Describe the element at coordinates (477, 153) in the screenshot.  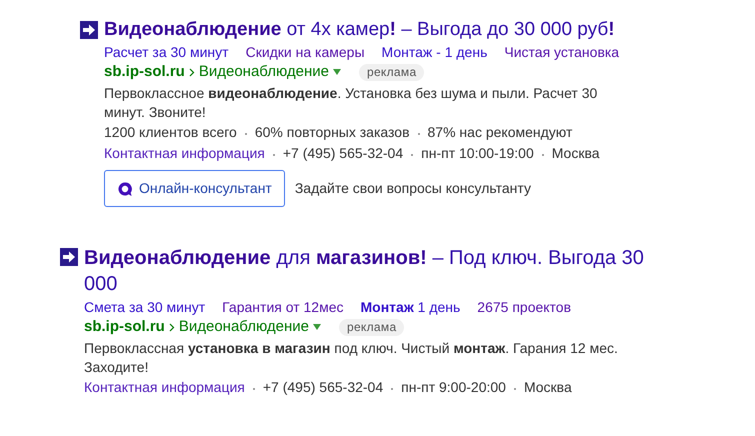
I see `contact-text: пн-пт 10:00-19:00` at that location.